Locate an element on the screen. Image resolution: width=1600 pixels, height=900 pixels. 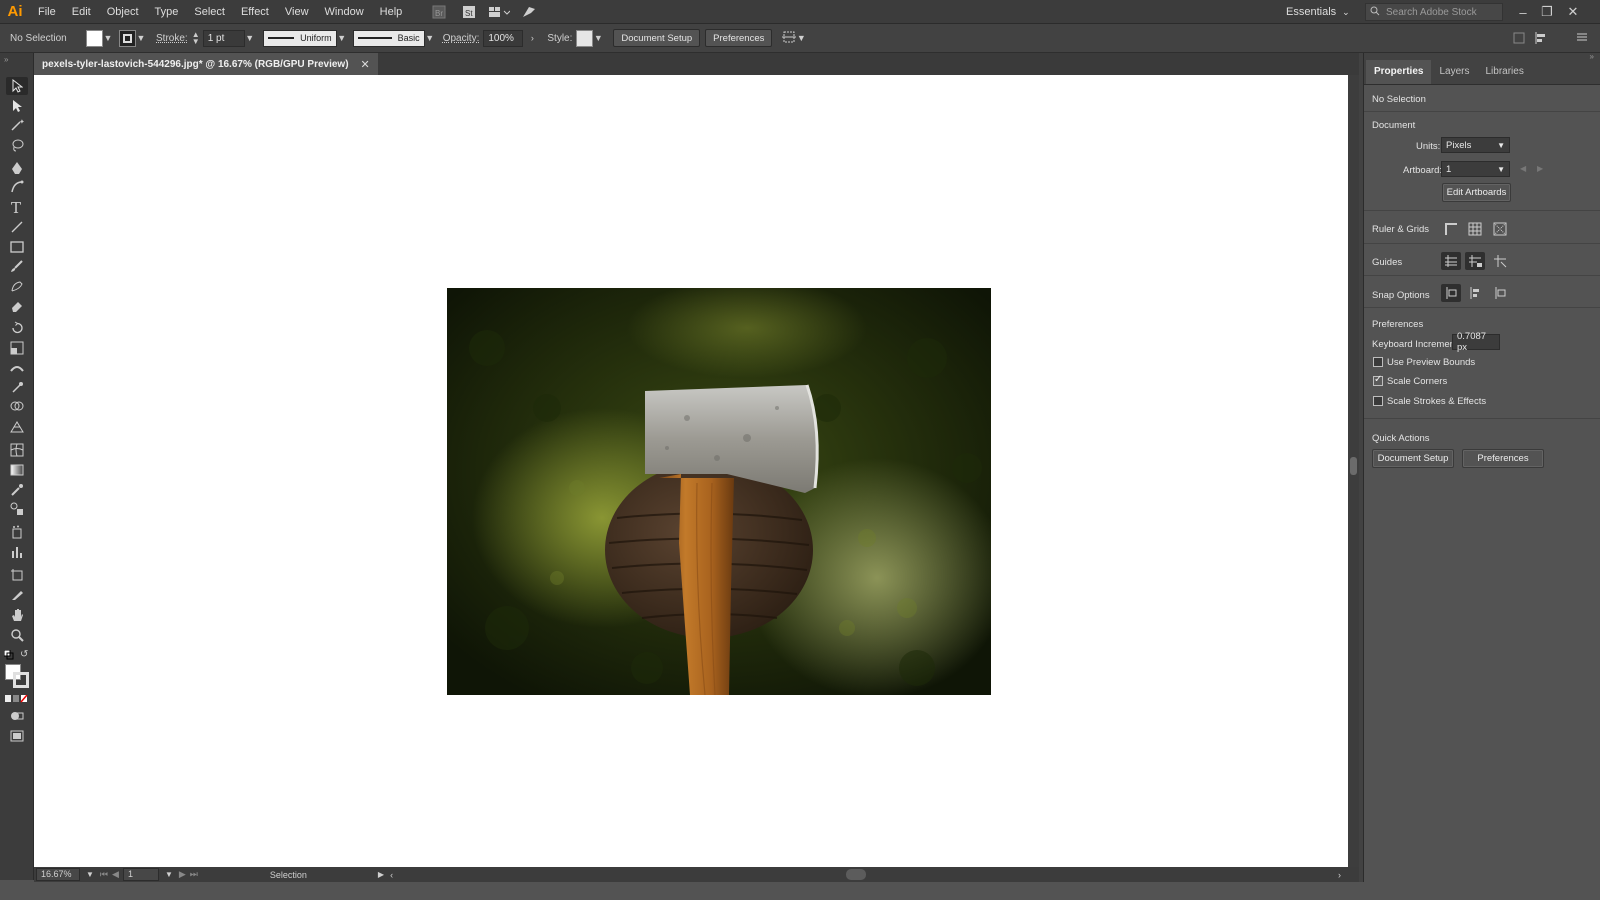
menu-effect: Effect is located at coordinates (255, 12).